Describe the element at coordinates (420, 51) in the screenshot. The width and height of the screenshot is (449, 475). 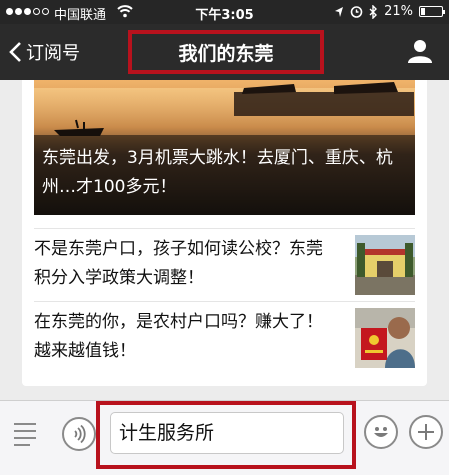
I see `person-icon` at that location.